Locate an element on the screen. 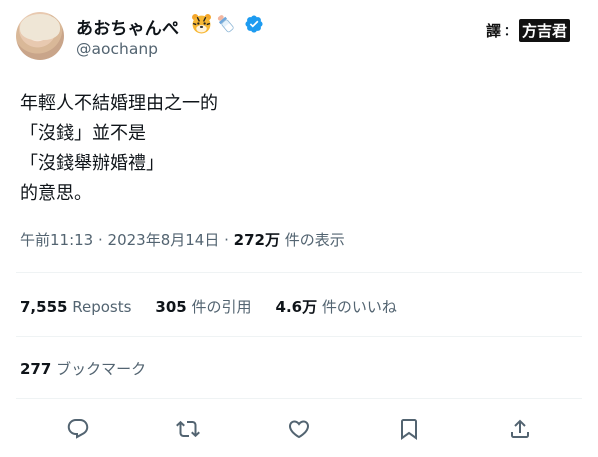 The height and width of the screenshot is (457, 598). translator-watermark: 譯 ： 方吉君 is located at coordinates (528, 30).